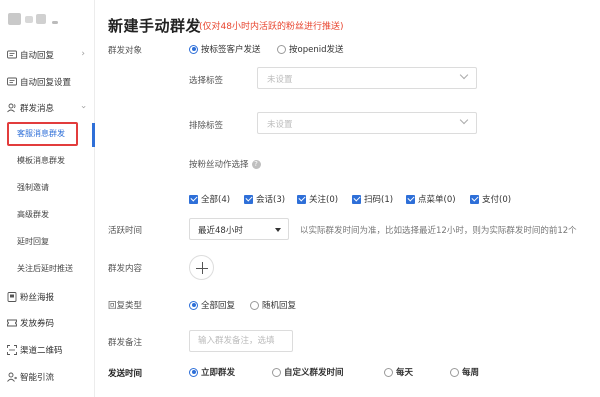 This screenshot has height=397, width=600. I want to click on sidebar-subitem-template: 模板消息群发, so click(41, 161).